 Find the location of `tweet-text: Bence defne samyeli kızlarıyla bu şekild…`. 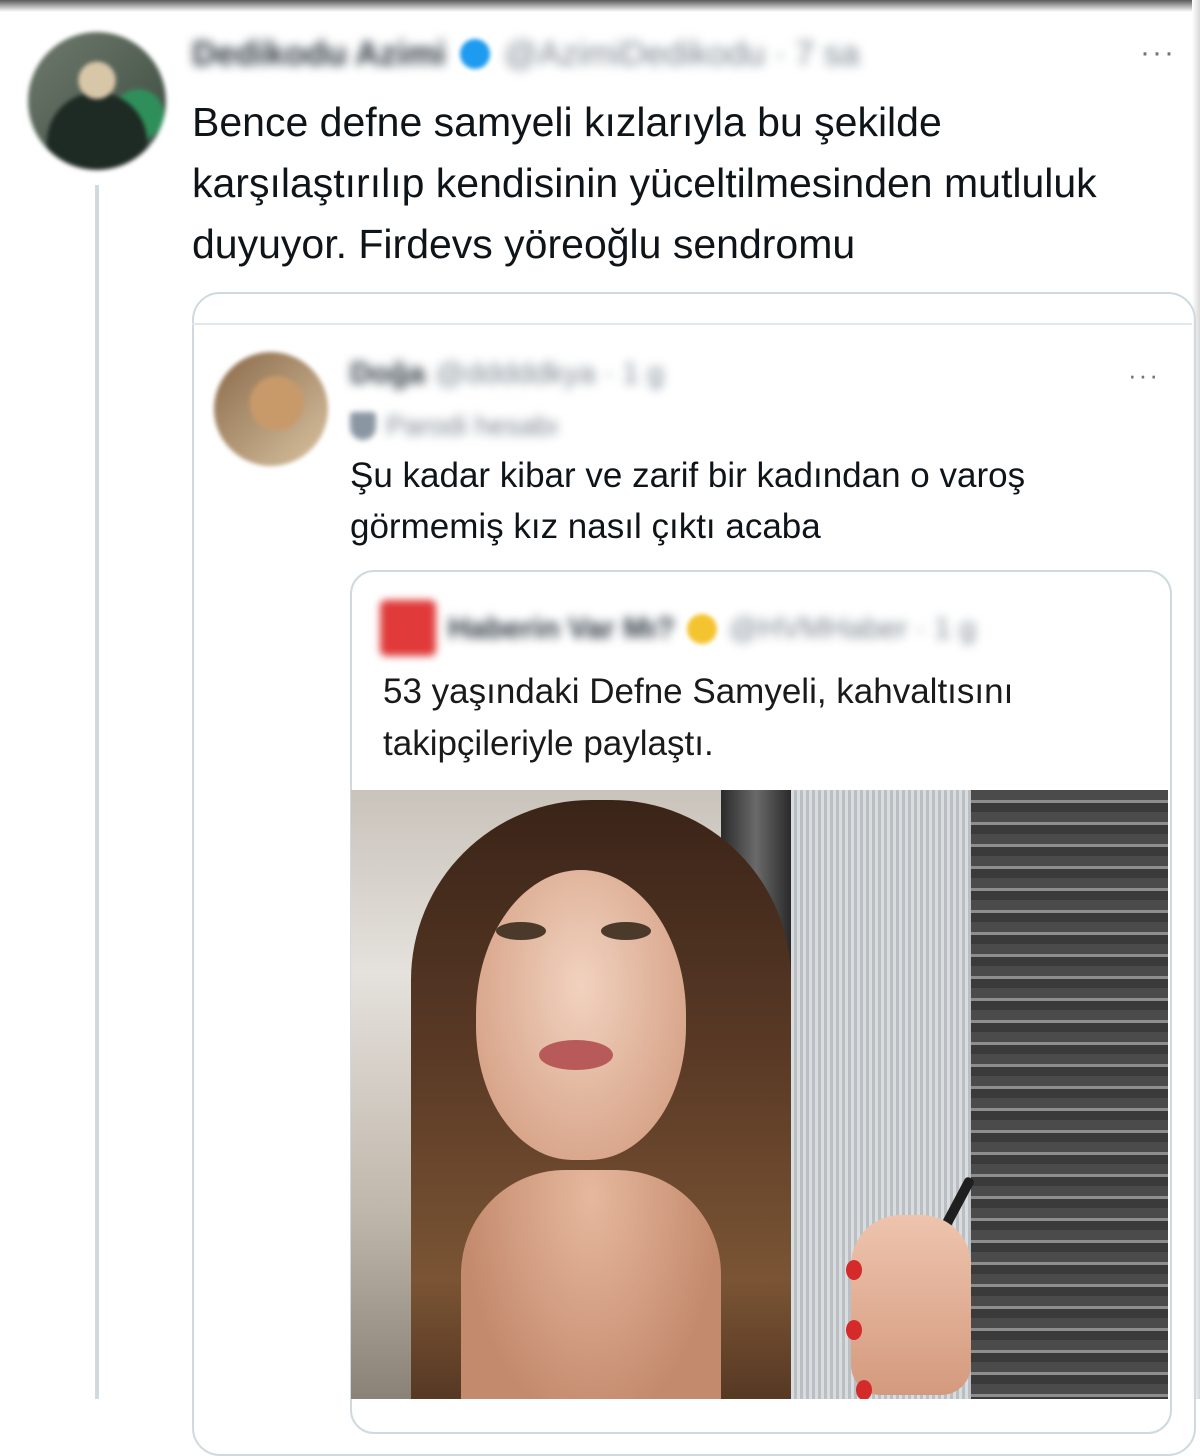

tweet-text: Bence defne samyeli kızlarıyla bu şekild… is located at coordinates (644, 183).